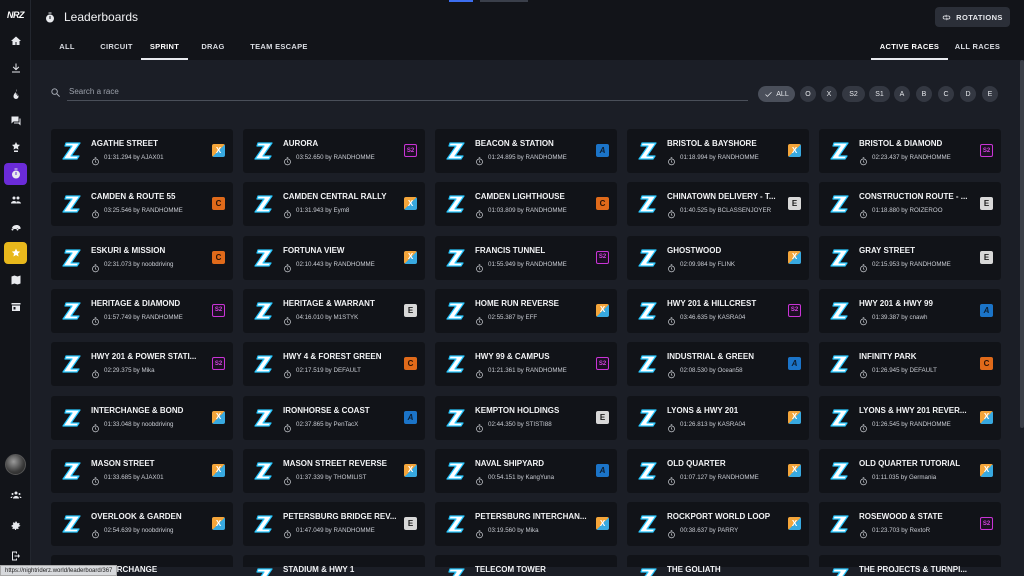 This screenshot has height=576, width=1024. What do you see at coordinates (910, 364) in the screenshot?
I see `race-card: INFINITY PARK 01:26.945 by DEFAULT C` at bounding box center [910, 364].